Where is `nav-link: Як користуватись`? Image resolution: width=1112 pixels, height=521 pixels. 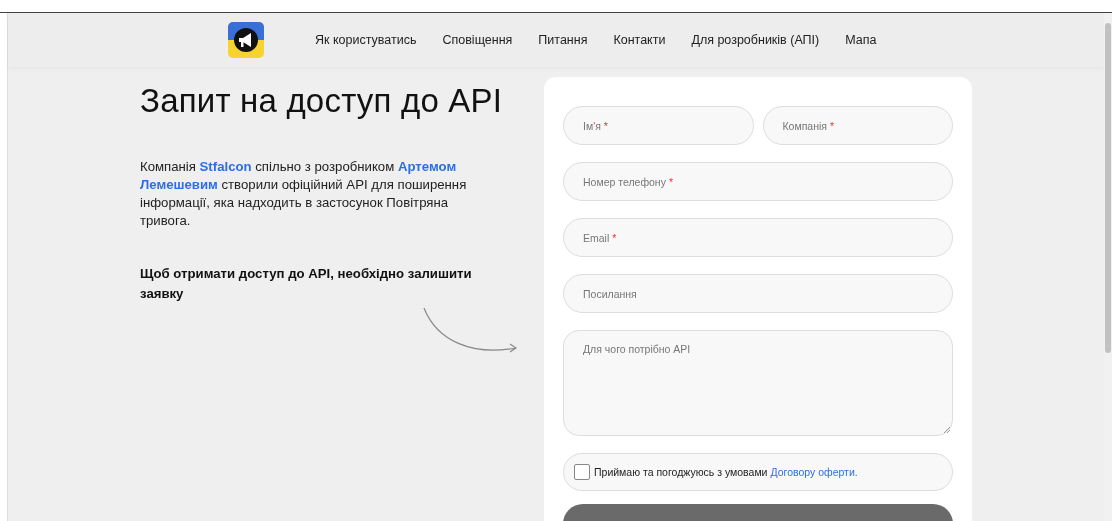
nav-link: Як користуватись is located at coordinates (366, 40).